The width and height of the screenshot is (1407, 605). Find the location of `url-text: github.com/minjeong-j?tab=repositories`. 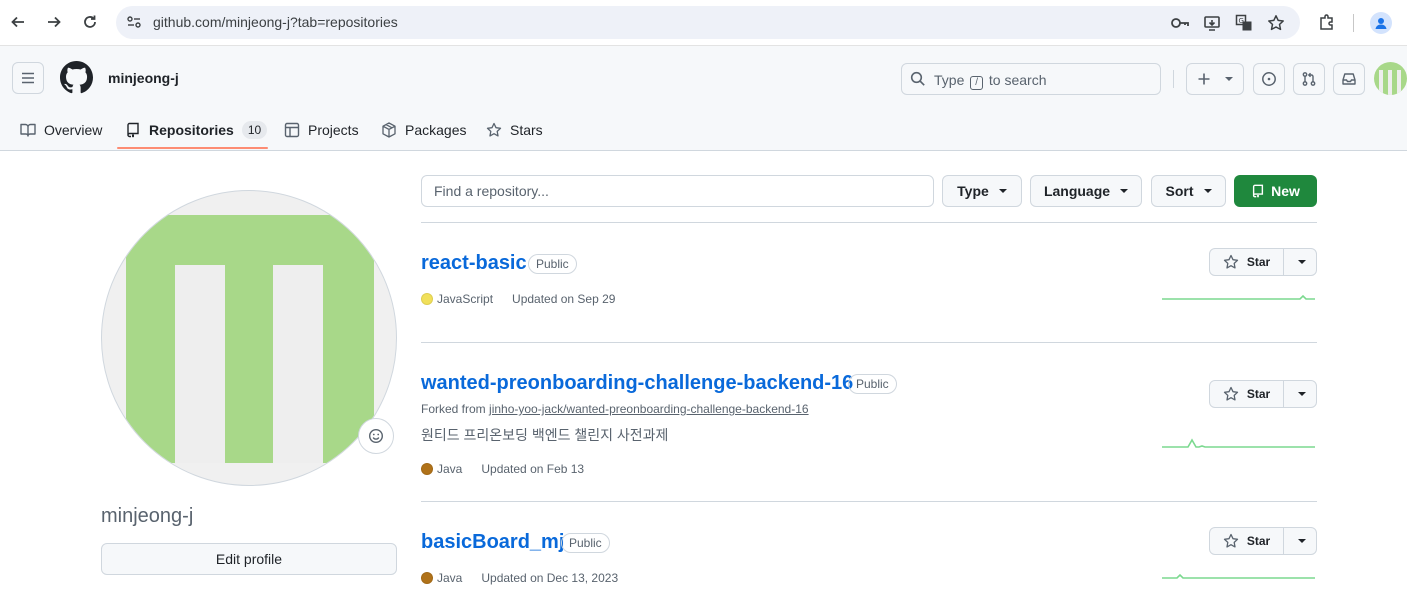

url-text: github.com/minjeong-j?tab=repositories is located at coordinates (275, 22).